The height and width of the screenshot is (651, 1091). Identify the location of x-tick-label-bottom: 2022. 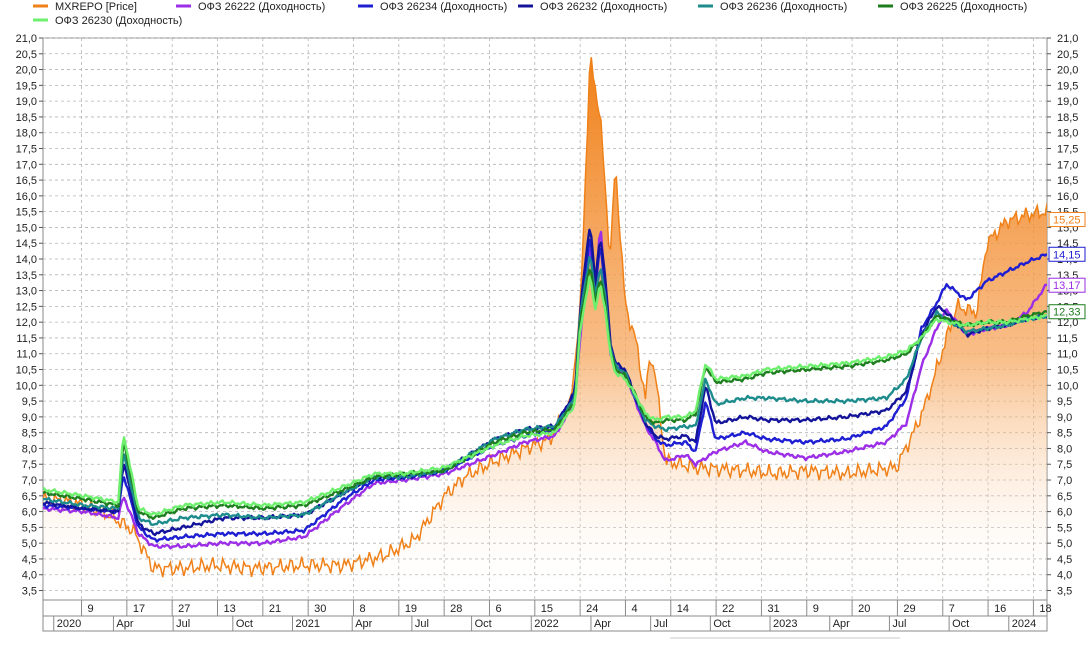
(546, 624).